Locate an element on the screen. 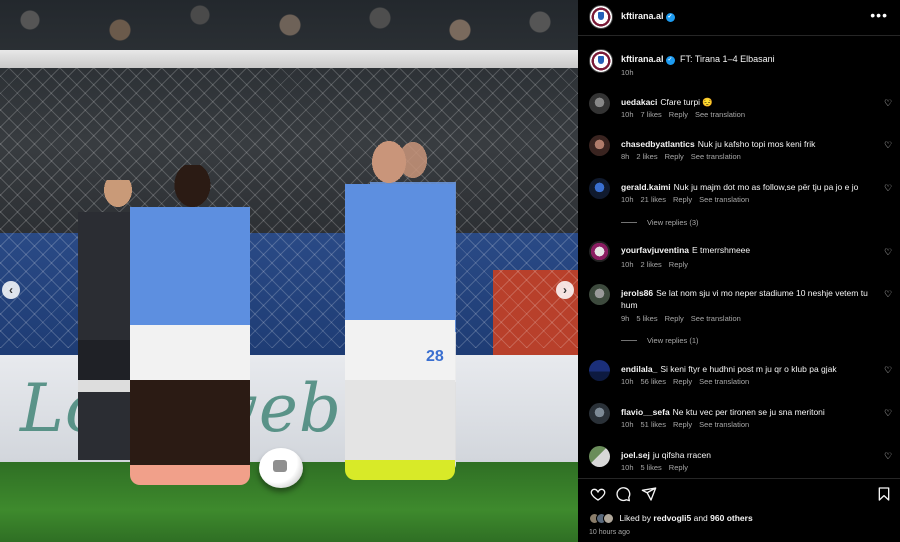 The height and width of the screenshot is (542, 900). comment-meta: 9h 5 likes Reply See translation is located at coordinates (684, 318).